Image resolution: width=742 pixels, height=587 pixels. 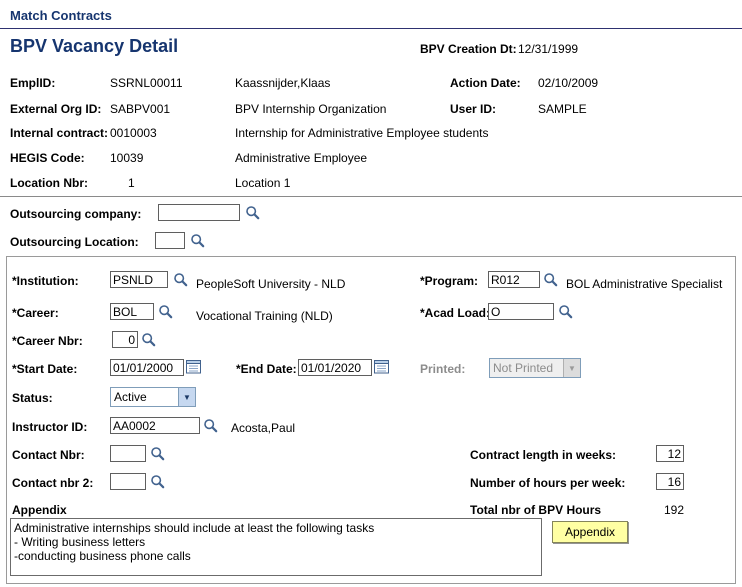 I want to click on hours-per-week-input, so click(x=670, y=481).